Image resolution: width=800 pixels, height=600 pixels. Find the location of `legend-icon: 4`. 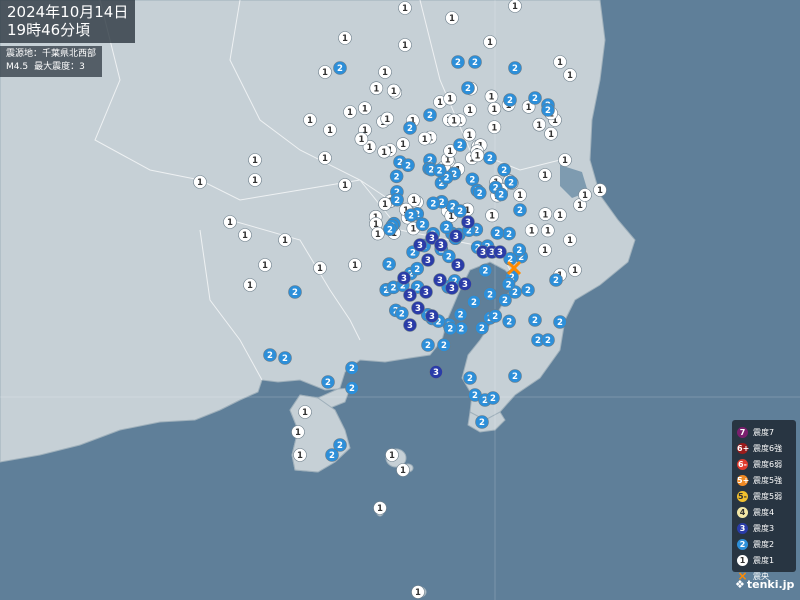

legend-icon: 4 is located at coordinates (742, 512).